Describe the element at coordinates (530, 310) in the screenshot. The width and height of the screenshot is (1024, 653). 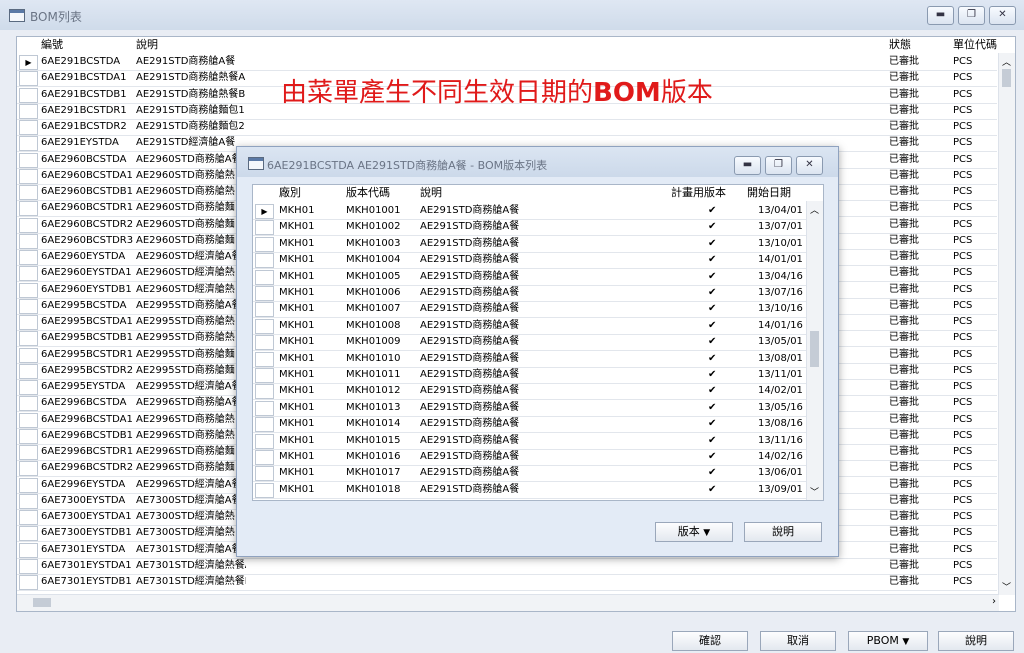
I see `table-row: MKH01 MKH01007 AE291STD商務艙A餐 ✔ 13/10/16` at that location.